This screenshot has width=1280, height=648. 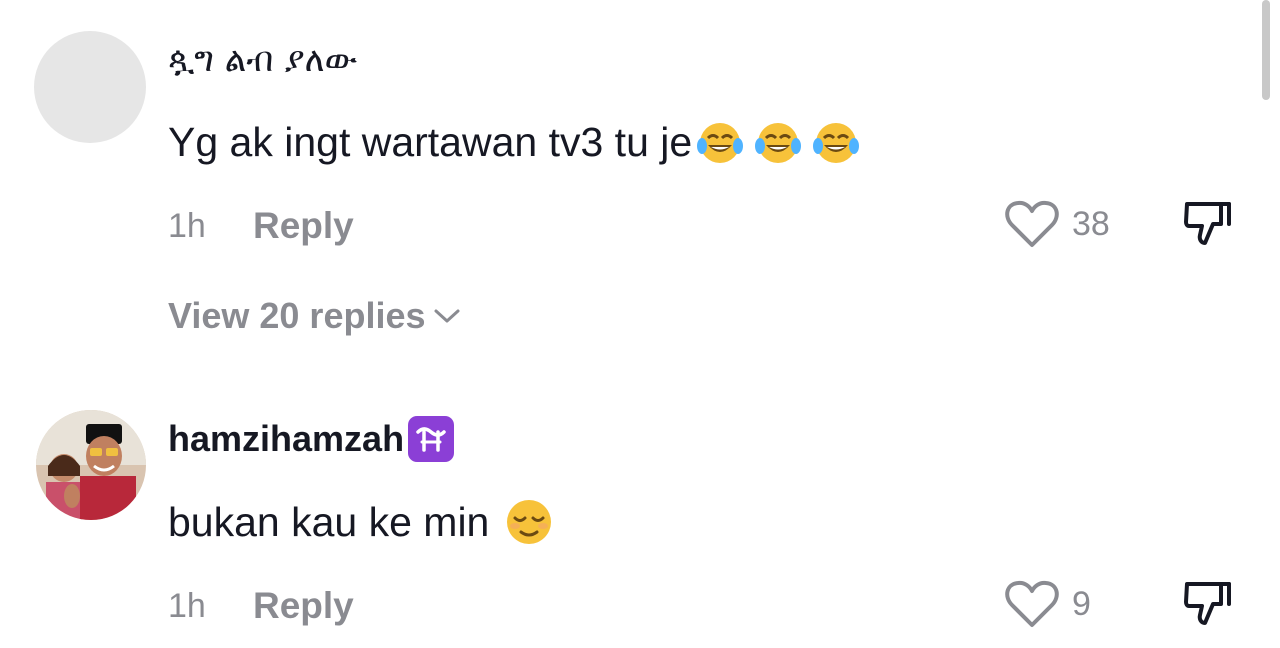 I want to click on chevron-down-icon, so click(x=447, y=316).